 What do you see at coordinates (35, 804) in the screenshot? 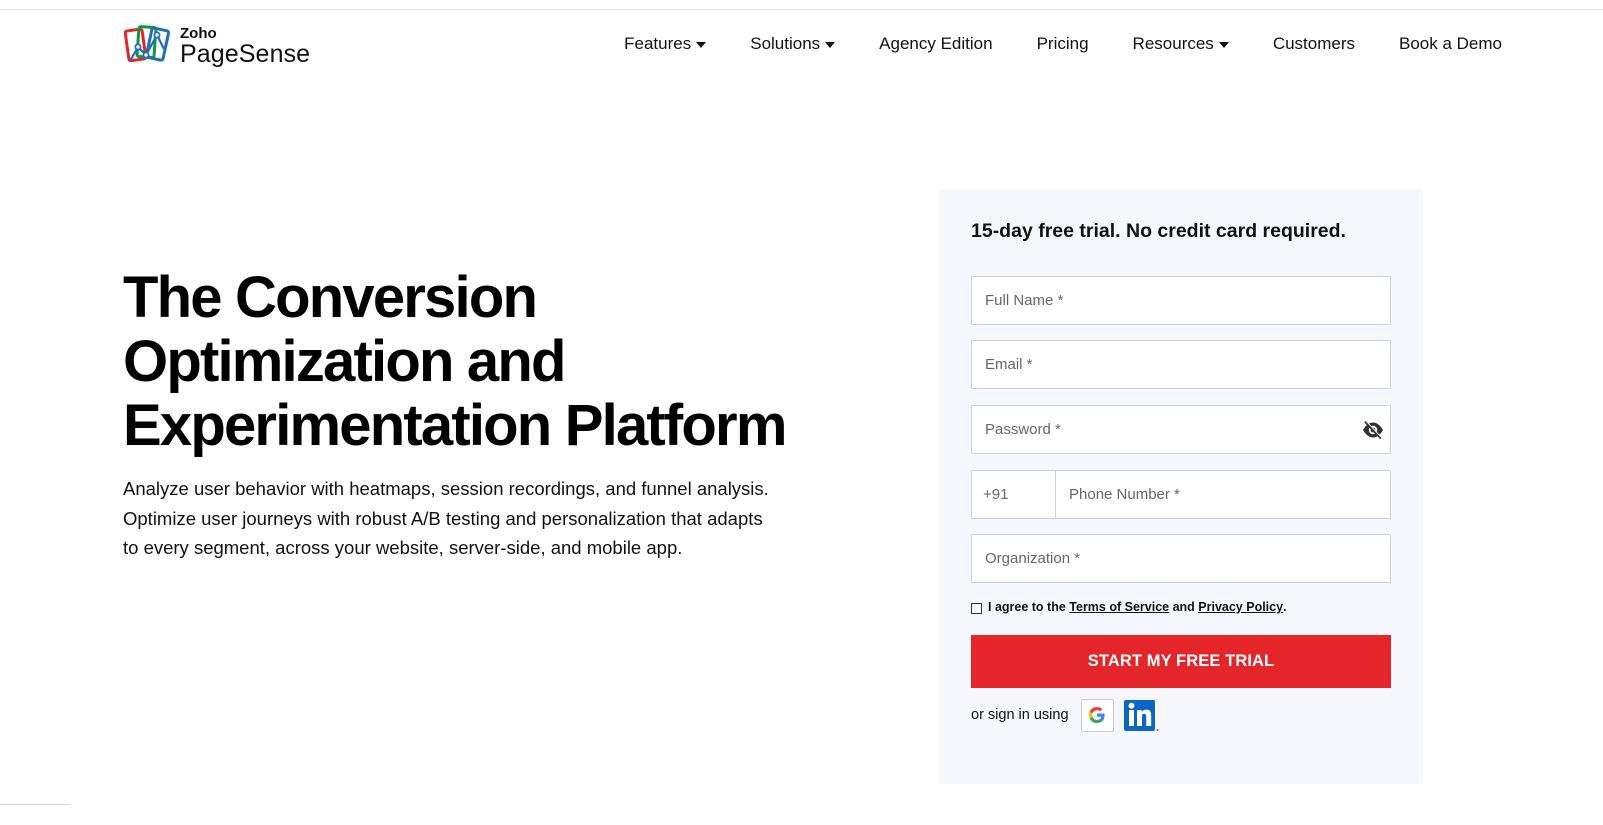
I see `bottom-divider` at bounding box center [35, 804].